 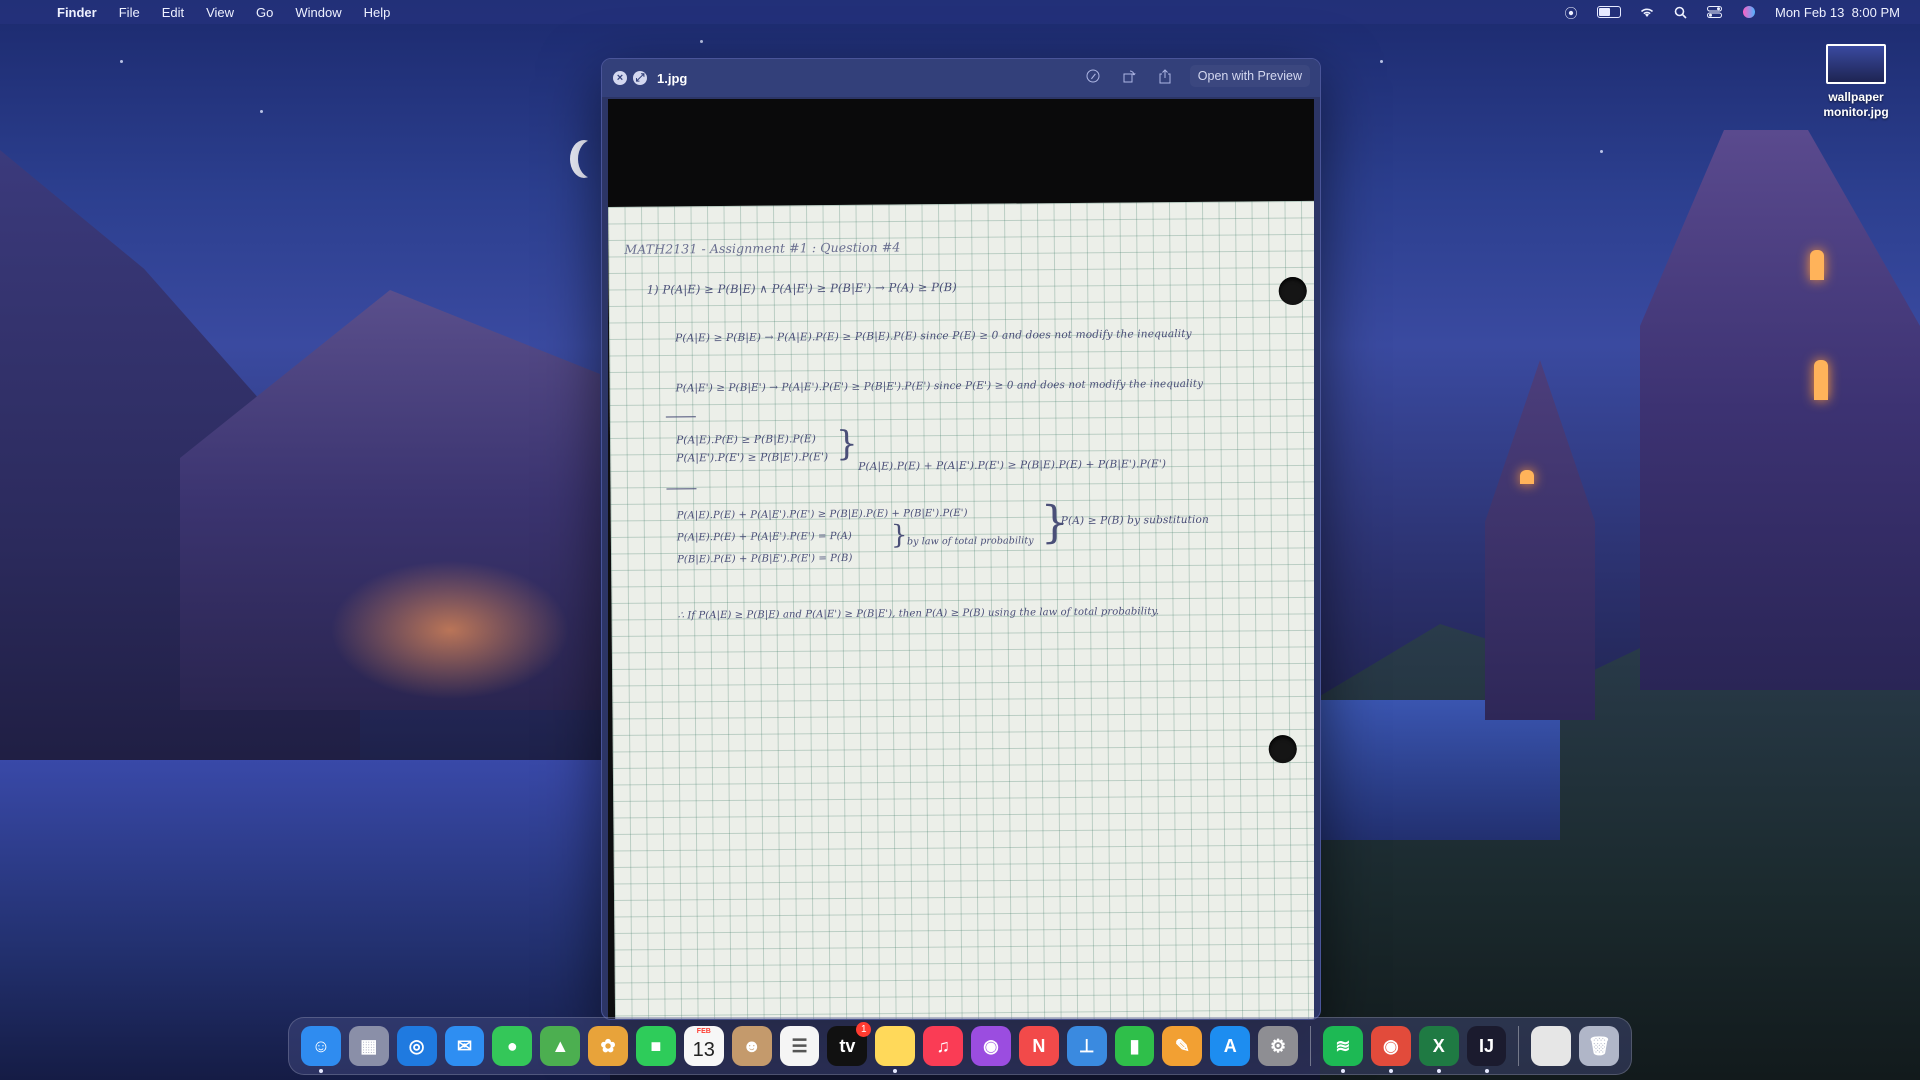 What do you see at coordinates (703, 1031) in the screenshot?
I see `calendar-month: FEB` at bounding box center [703, 1031].